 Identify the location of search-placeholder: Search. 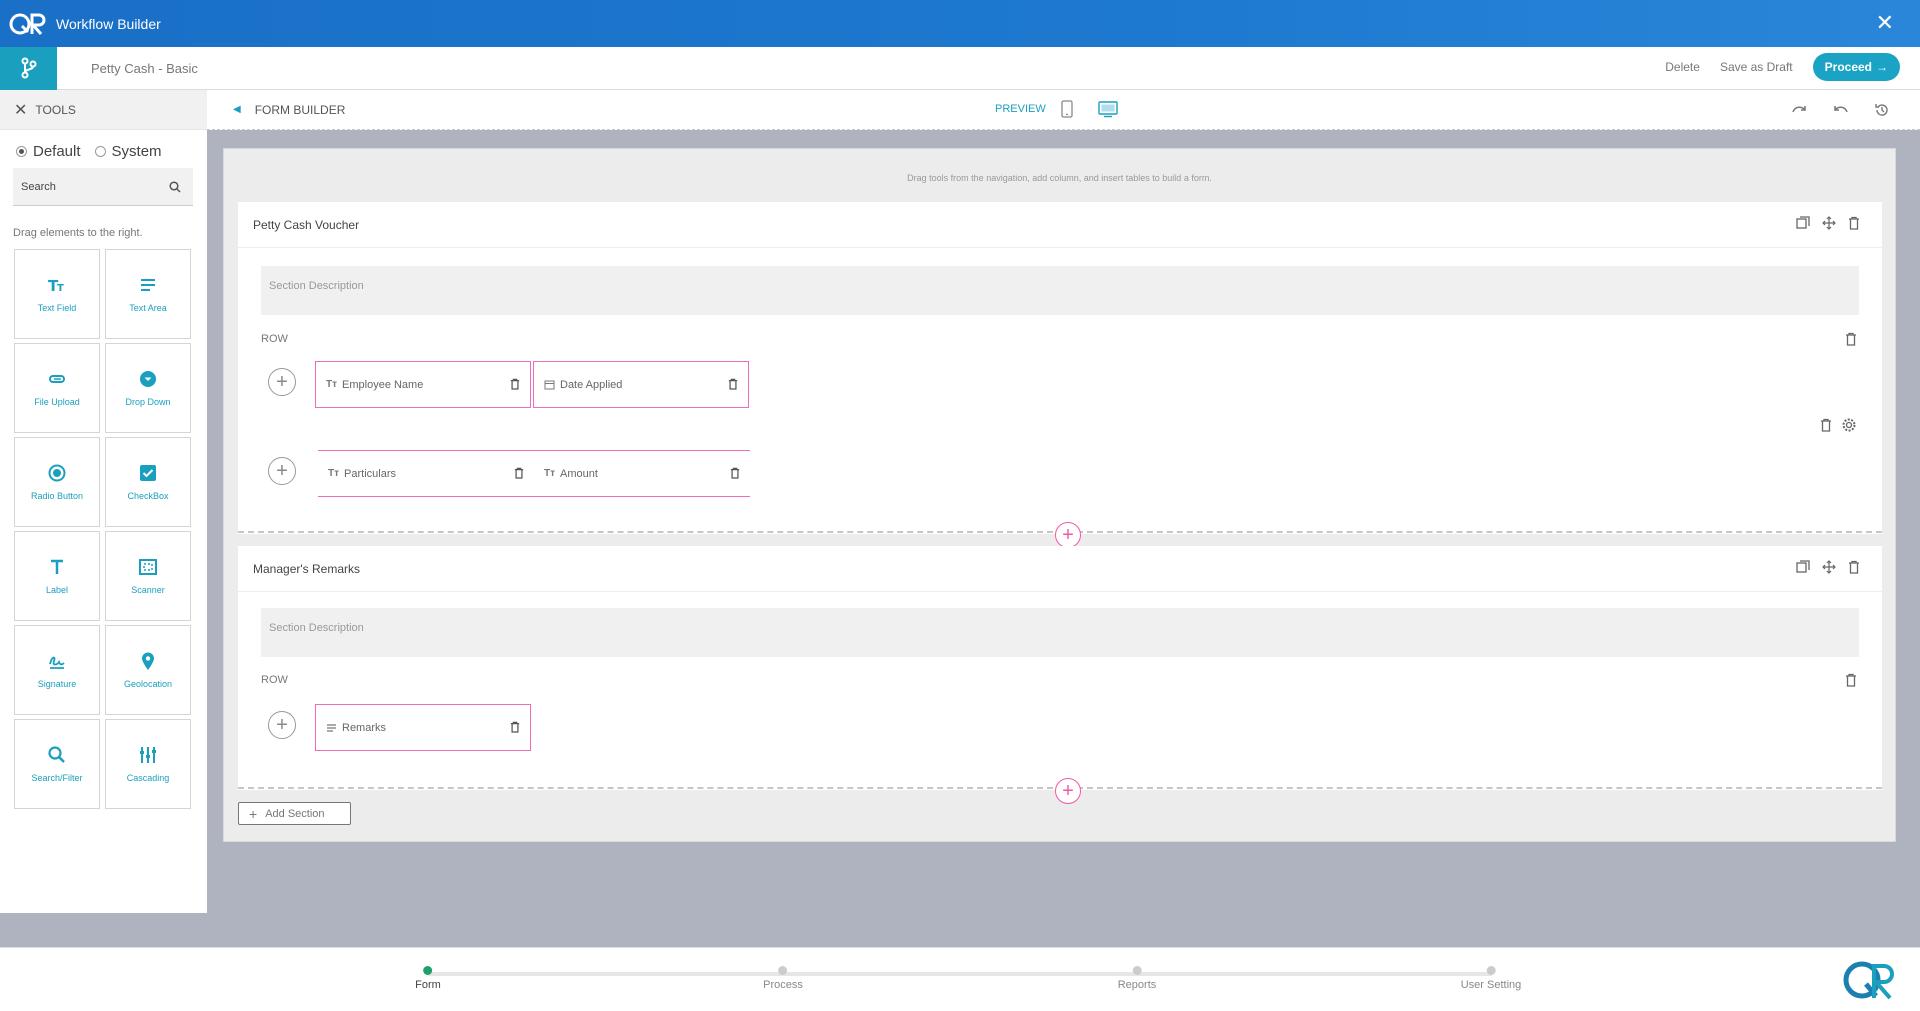
(38, 186).